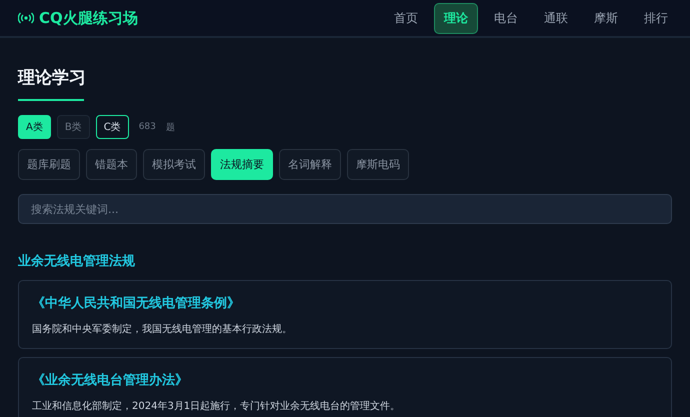 This screenshot has height=417, width=690. Describe the element at coordinates (111, 164) in the screenshot. I see `tab: 错题本` at that location.